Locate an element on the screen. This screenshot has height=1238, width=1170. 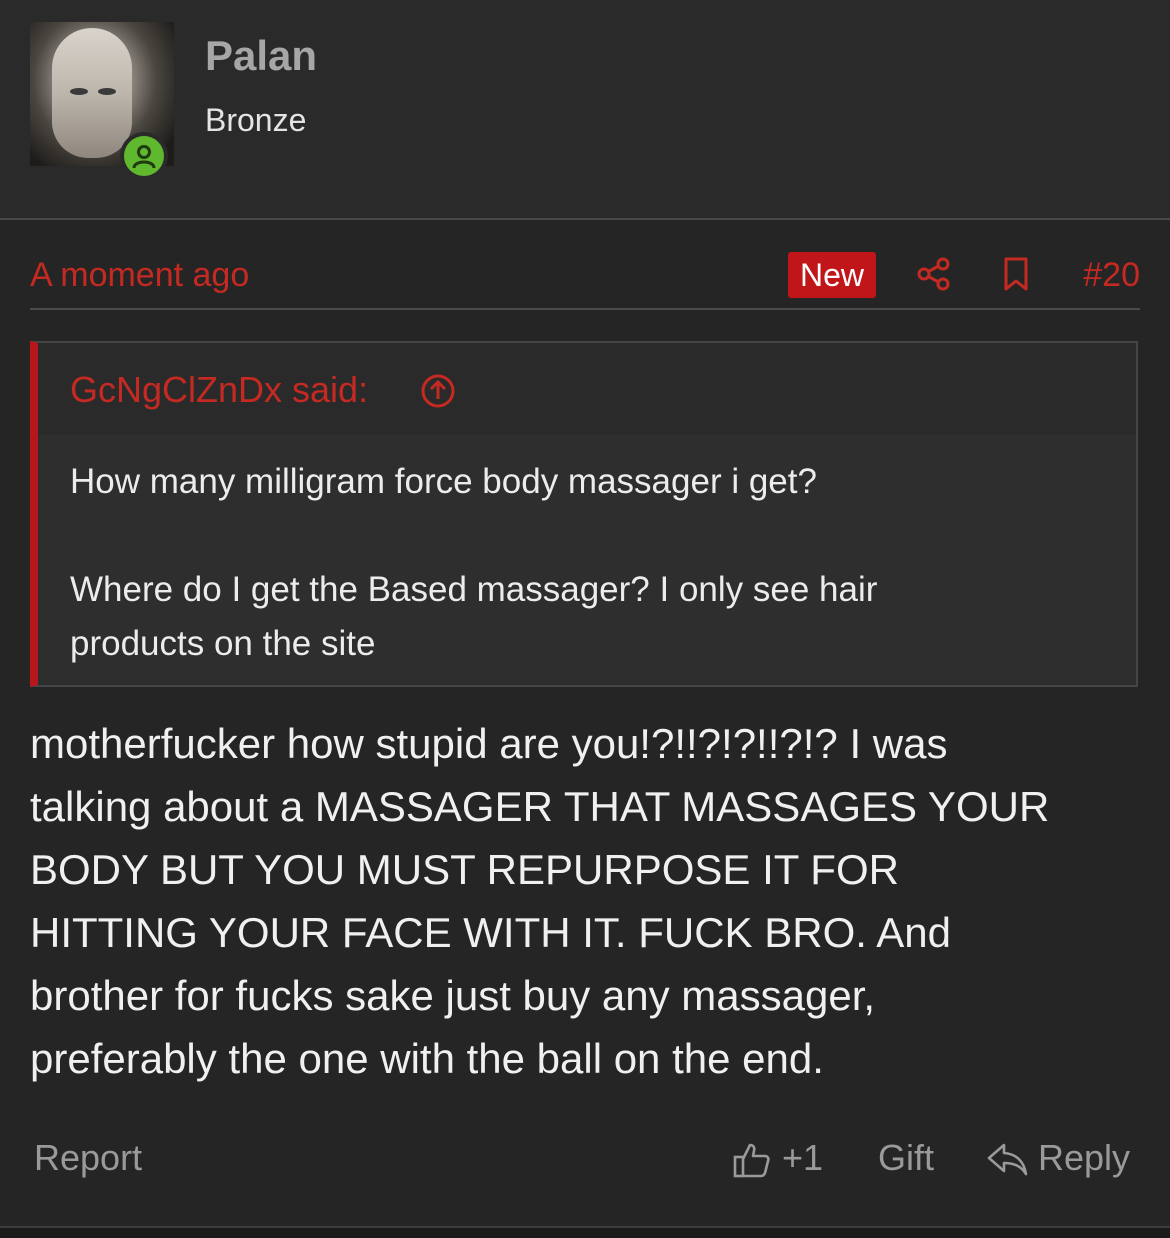
username: Palan is located at coordinates (261, 56).